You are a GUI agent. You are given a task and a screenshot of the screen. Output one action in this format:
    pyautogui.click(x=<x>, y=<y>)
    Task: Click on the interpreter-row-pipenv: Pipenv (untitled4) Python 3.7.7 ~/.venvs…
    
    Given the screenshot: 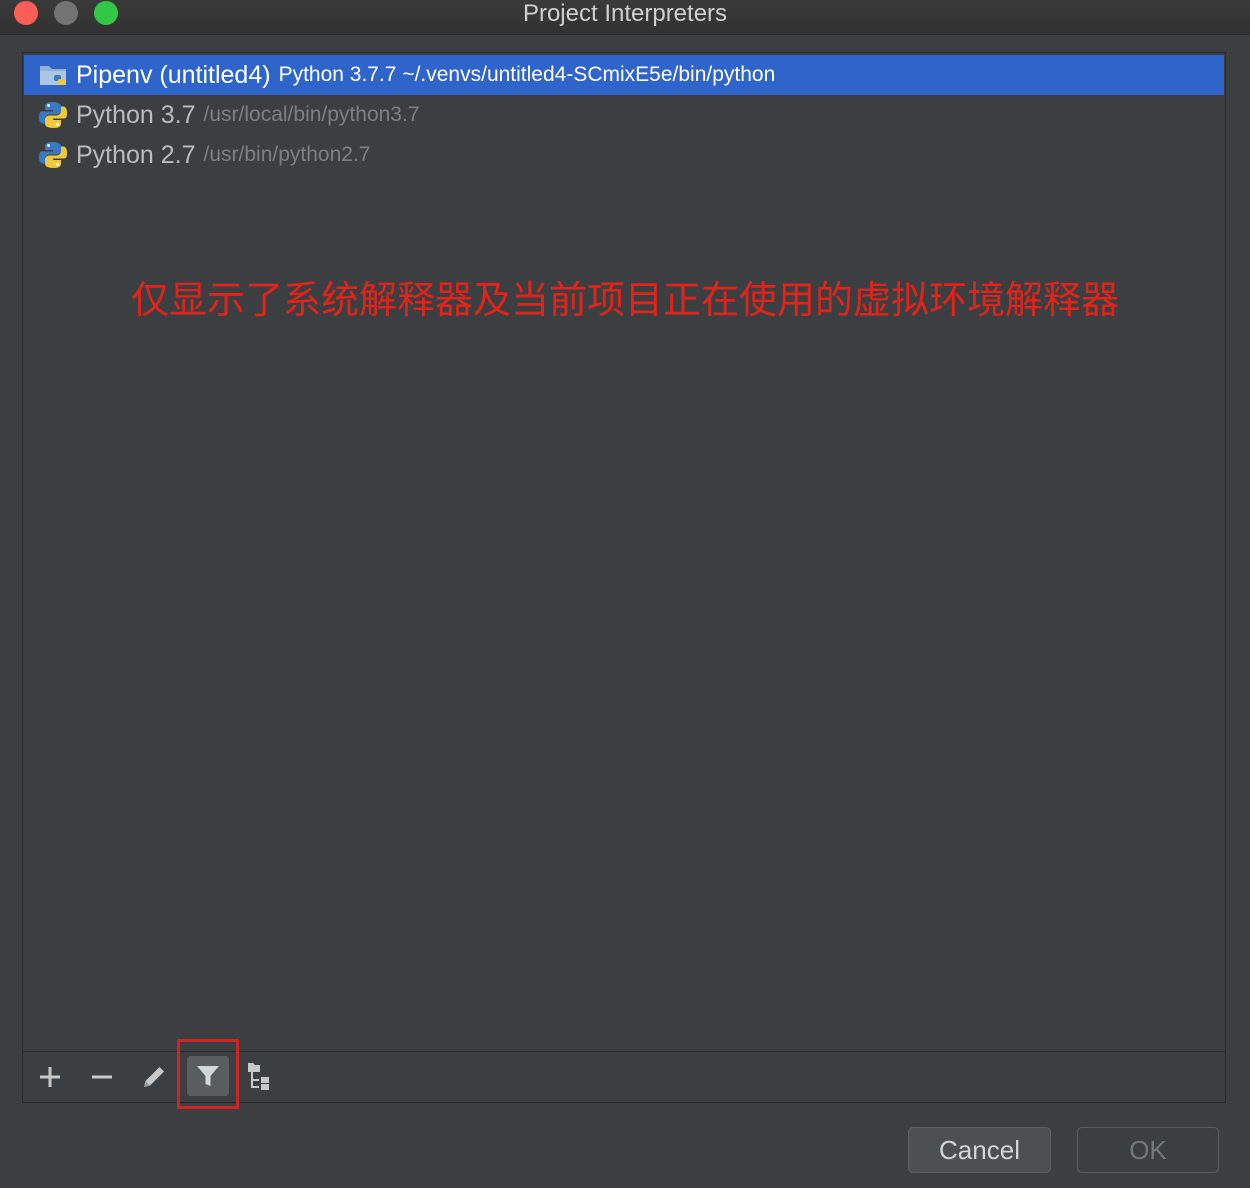 What is the action you would take?
    pyautogui.click(x=624, y=75)
    